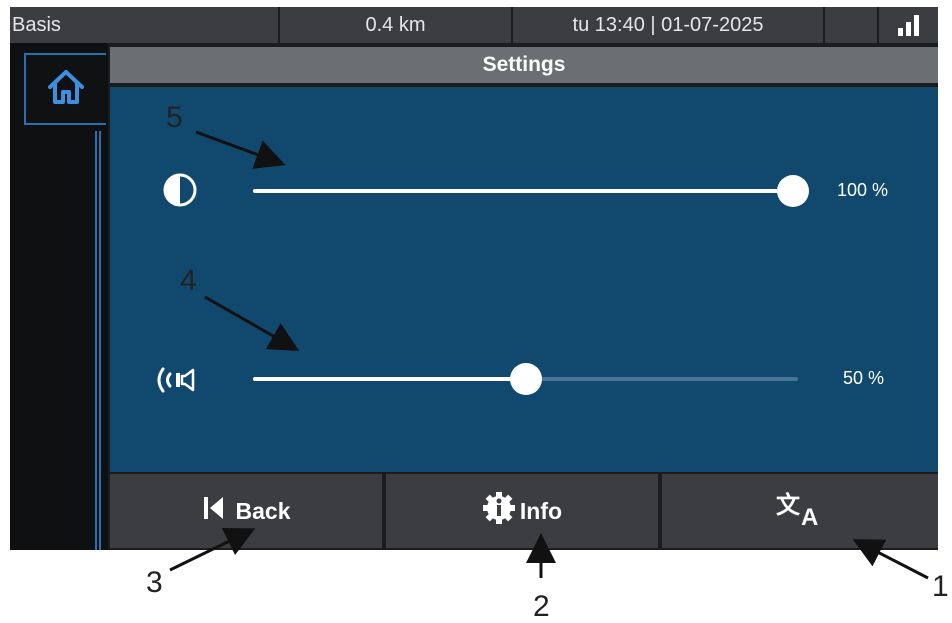  I want to click on callout-2: 2, so click(541, 606).